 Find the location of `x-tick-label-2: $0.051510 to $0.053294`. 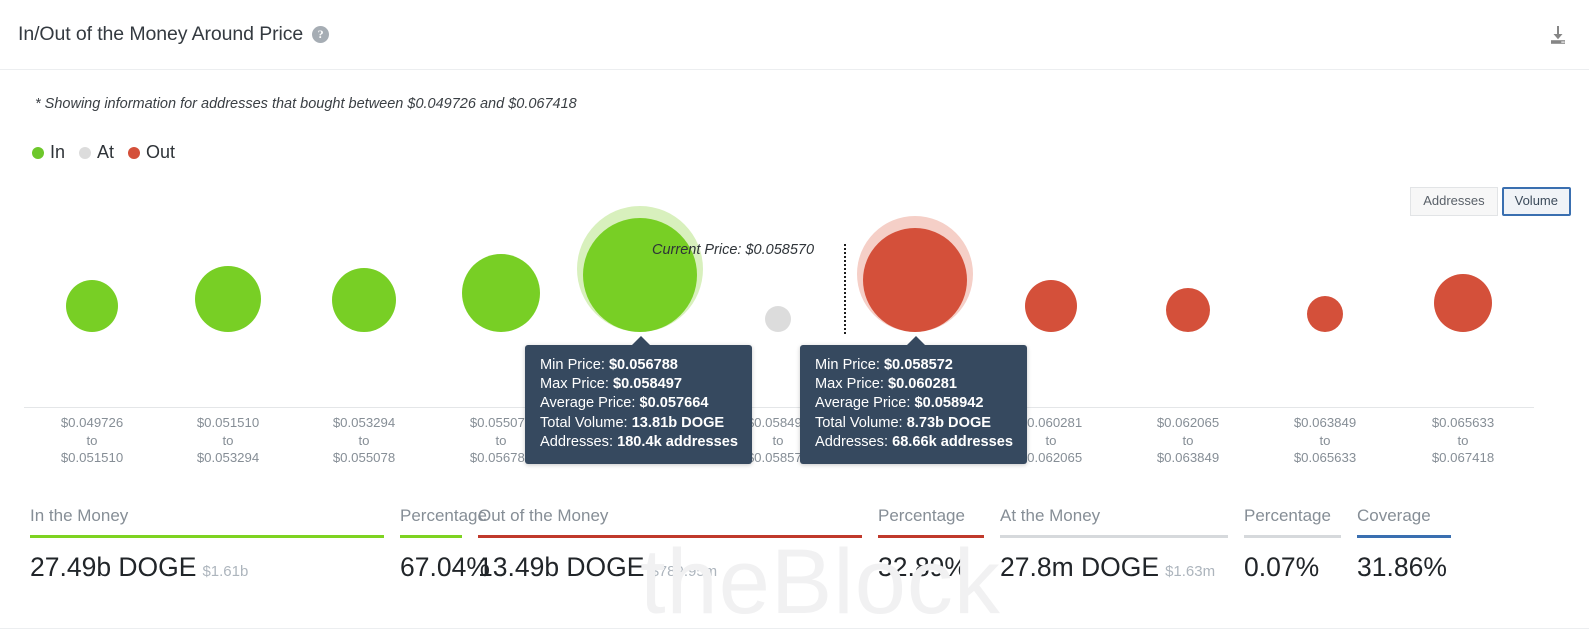

x-tick-label-2: $0.051510 to $0.053294 is located at coordinates (228, 440).